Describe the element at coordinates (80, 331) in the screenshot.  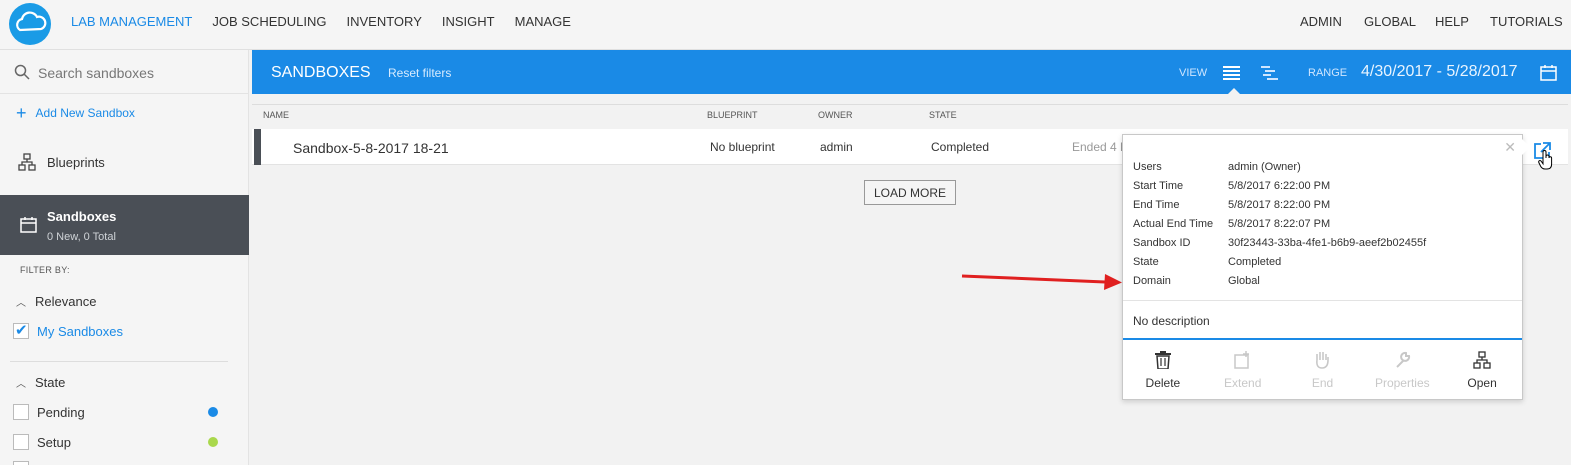
I see `filter-label: My Sandboxes` at that location.